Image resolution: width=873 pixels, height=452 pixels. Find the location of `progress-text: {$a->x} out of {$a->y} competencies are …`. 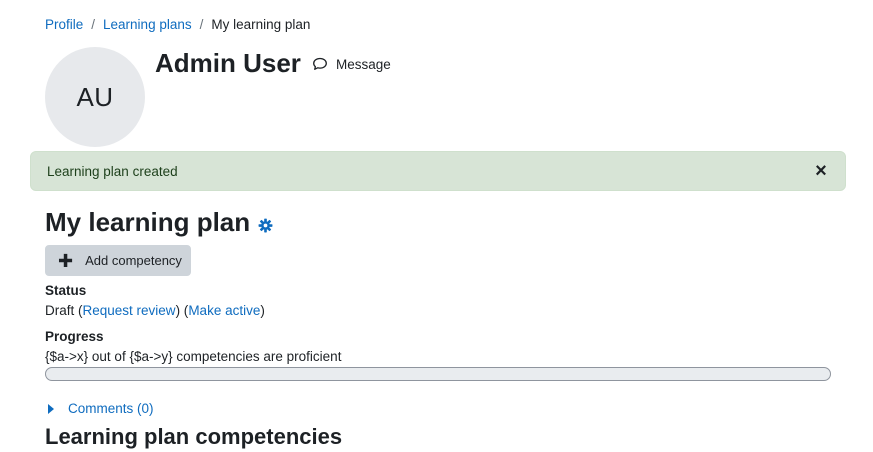

progress-text: {$a->x} out of {$a->y} competencies are … is located at coordinates (193, 356).